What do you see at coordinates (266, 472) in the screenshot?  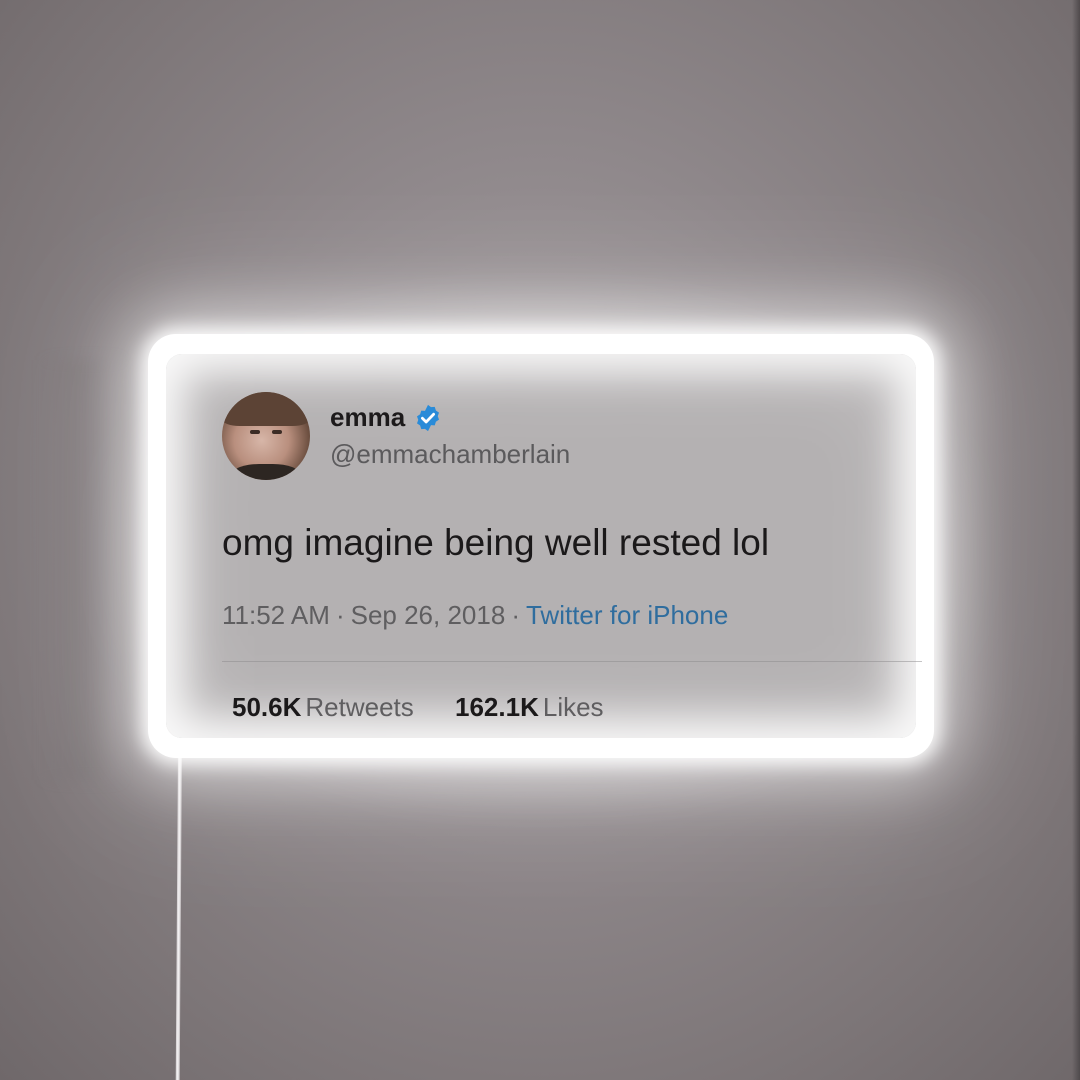 I see `avatar-shoulders` at bounding box center [266, 472].